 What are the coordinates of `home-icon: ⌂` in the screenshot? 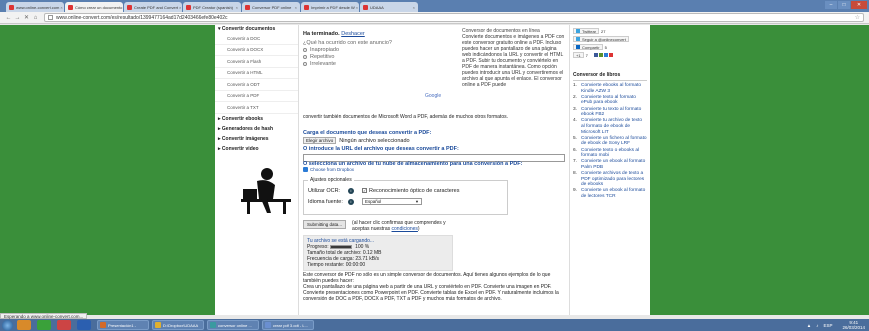 It's located at (35, 18).